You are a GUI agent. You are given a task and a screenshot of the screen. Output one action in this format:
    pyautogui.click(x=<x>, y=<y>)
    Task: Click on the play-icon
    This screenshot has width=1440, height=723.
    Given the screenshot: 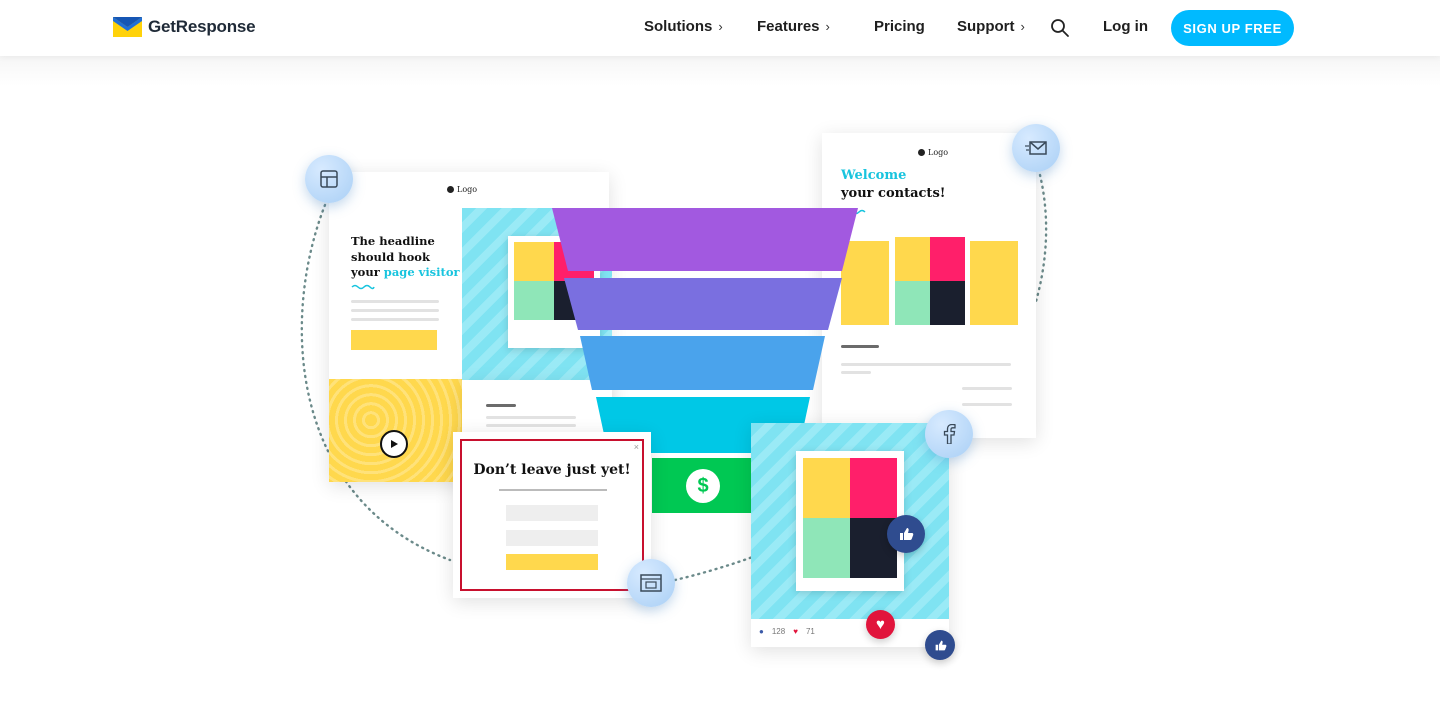 What is the action you would take?
    pyautogui.click(x=394, y=444)
    